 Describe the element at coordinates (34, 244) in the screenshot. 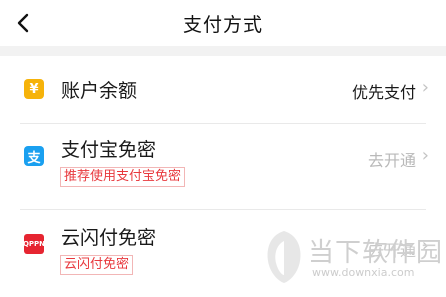

I see `unionpay-icon: QPPN` at that location.